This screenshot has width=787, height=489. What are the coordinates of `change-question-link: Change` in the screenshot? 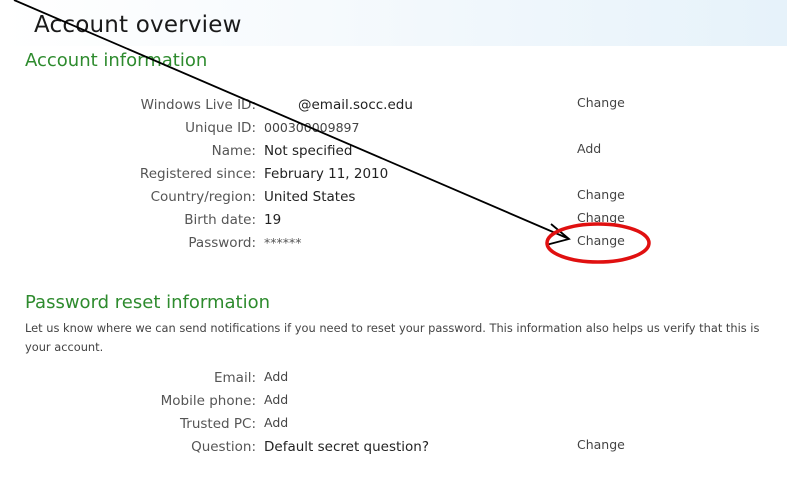 It's located at (601, 444).